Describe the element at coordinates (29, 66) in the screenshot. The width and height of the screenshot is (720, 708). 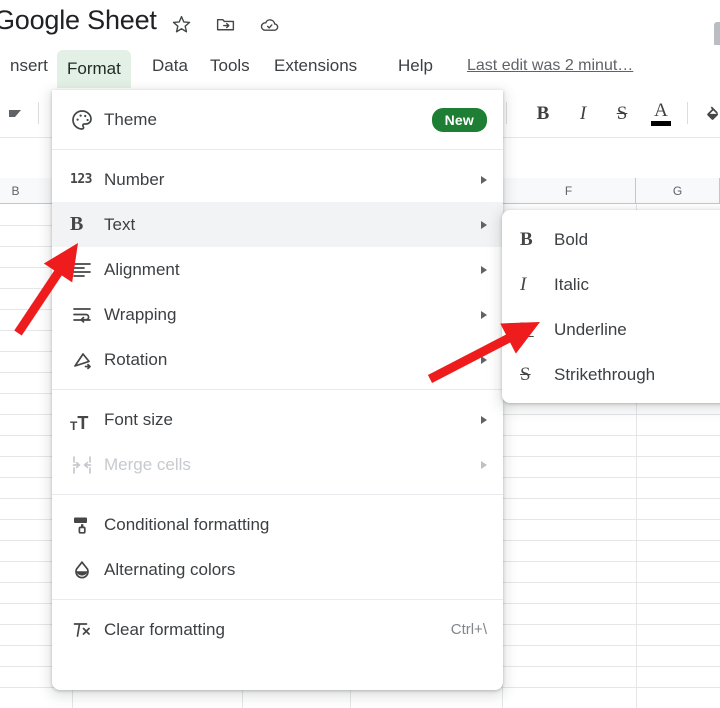
I see `menu-item-nsert: nsert` at that location.